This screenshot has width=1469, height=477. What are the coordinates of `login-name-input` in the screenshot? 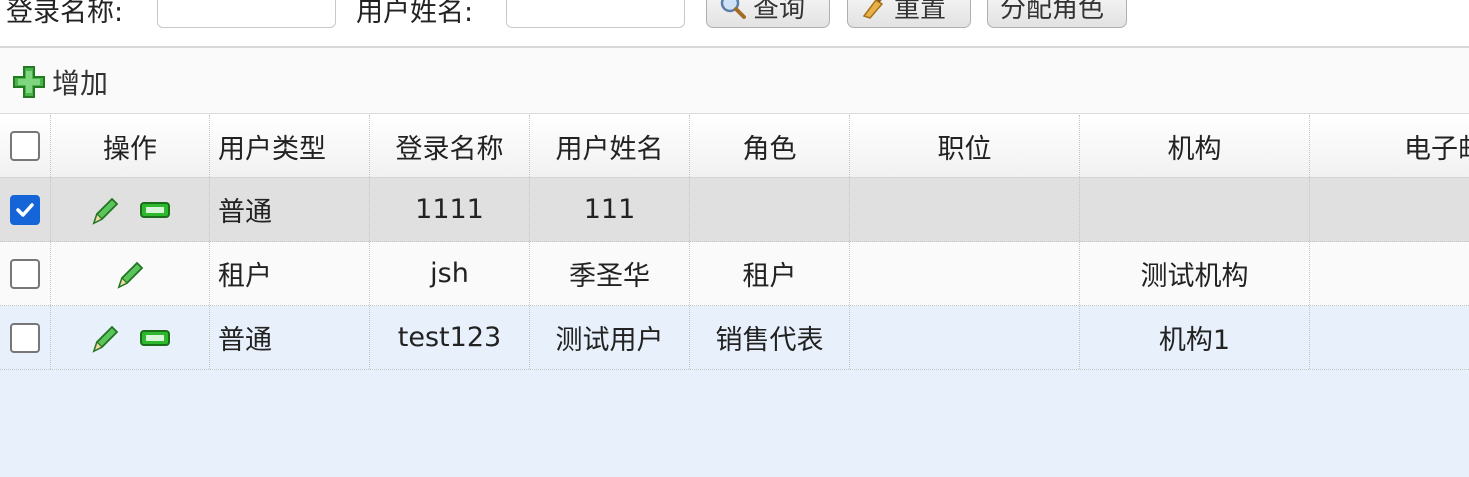 It's located at (246, 14).